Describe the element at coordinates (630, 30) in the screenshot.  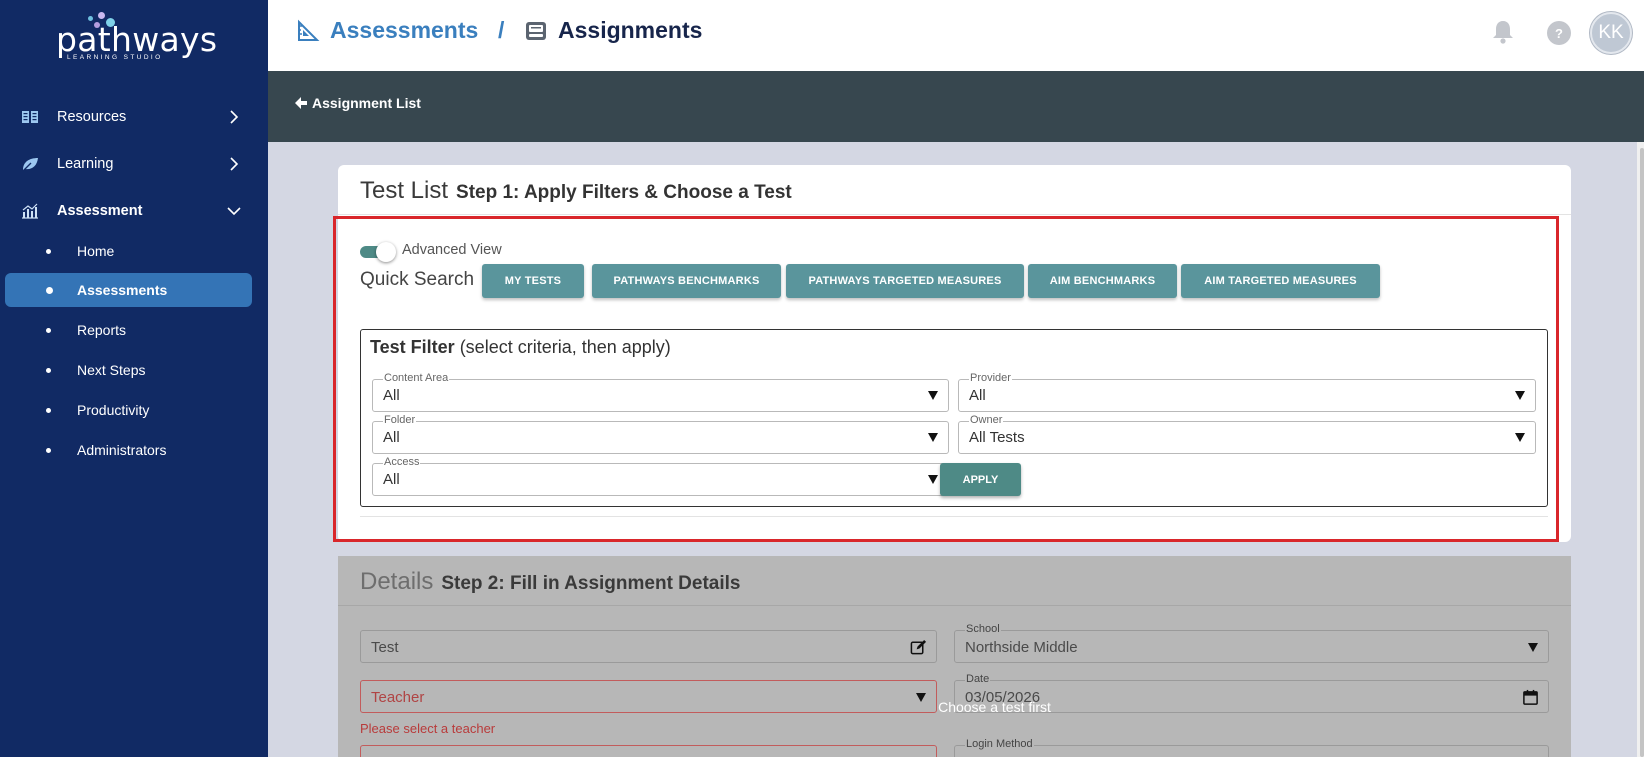
I see `page-title: Assignments` at that location.